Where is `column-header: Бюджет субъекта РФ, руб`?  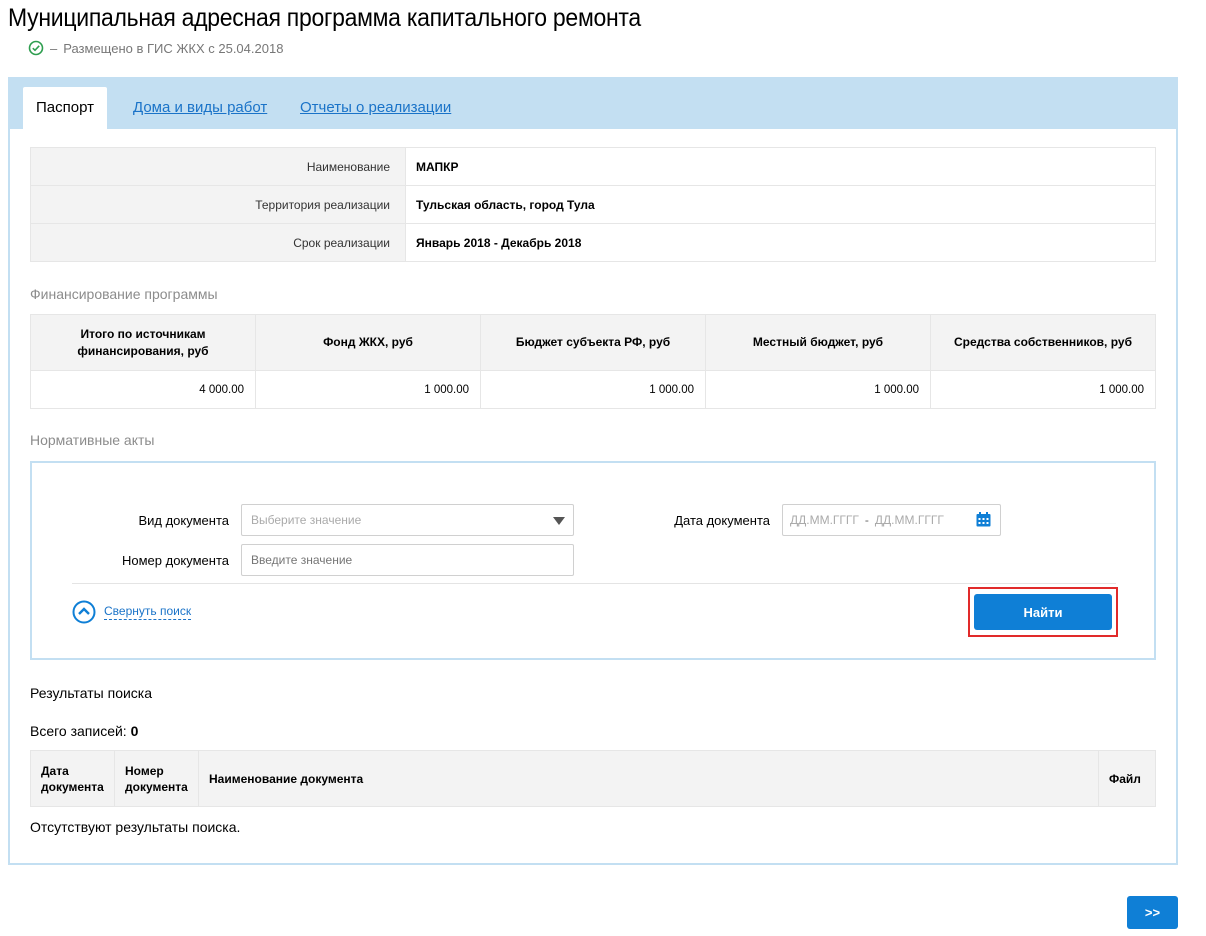 column-header: Бюджет субъекта РФ, руб is located at coordinates (593, 342).